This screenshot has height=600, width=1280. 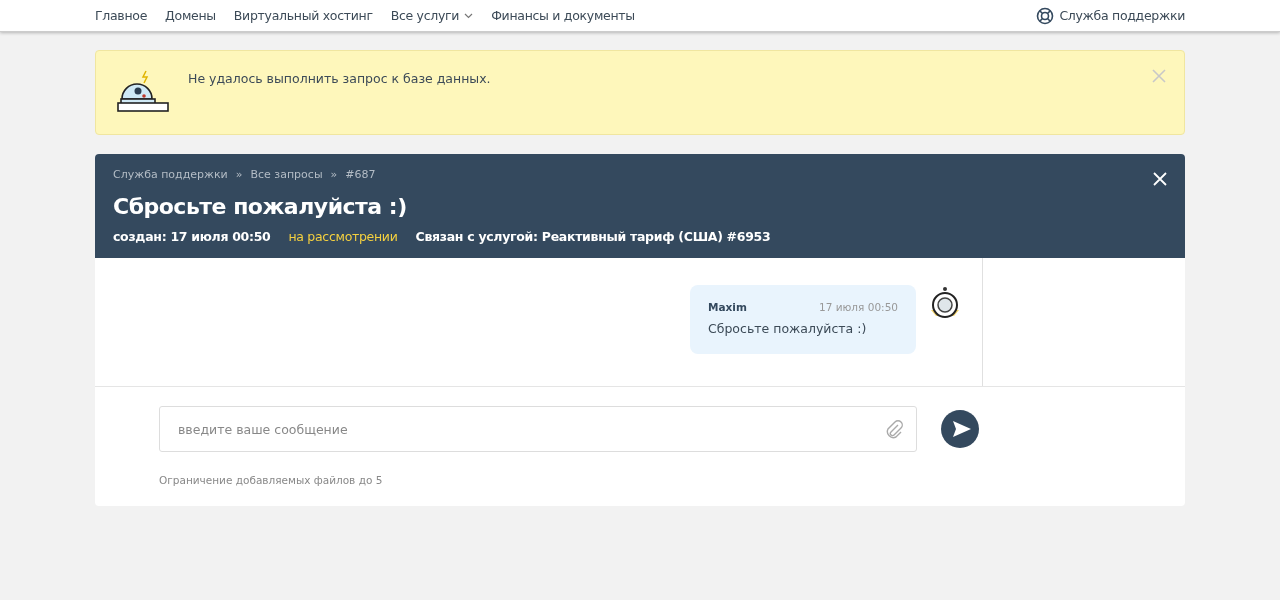 What do you see at coordinates (432, 15) in the screenshot?
I see `nav-link: Все услуги` at bounding box center [432, 15].